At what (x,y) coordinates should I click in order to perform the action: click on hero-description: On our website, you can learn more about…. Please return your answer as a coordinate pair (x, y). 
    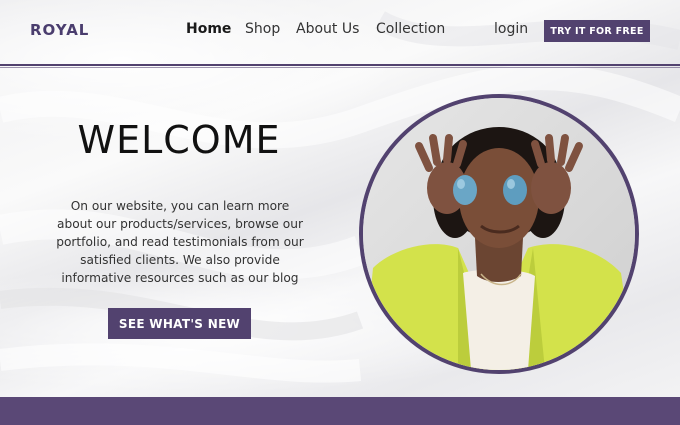
    Looking at the image, I should click on (180, 242).